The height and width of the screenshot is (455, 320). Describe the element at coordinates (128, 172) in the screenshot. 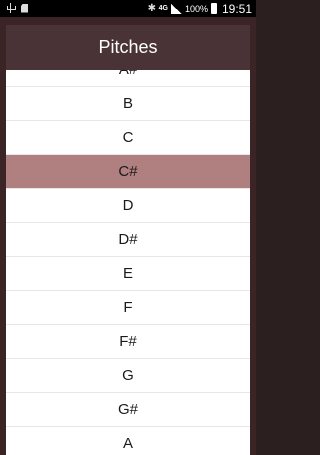

I see `pitch-item: C#` at that location.